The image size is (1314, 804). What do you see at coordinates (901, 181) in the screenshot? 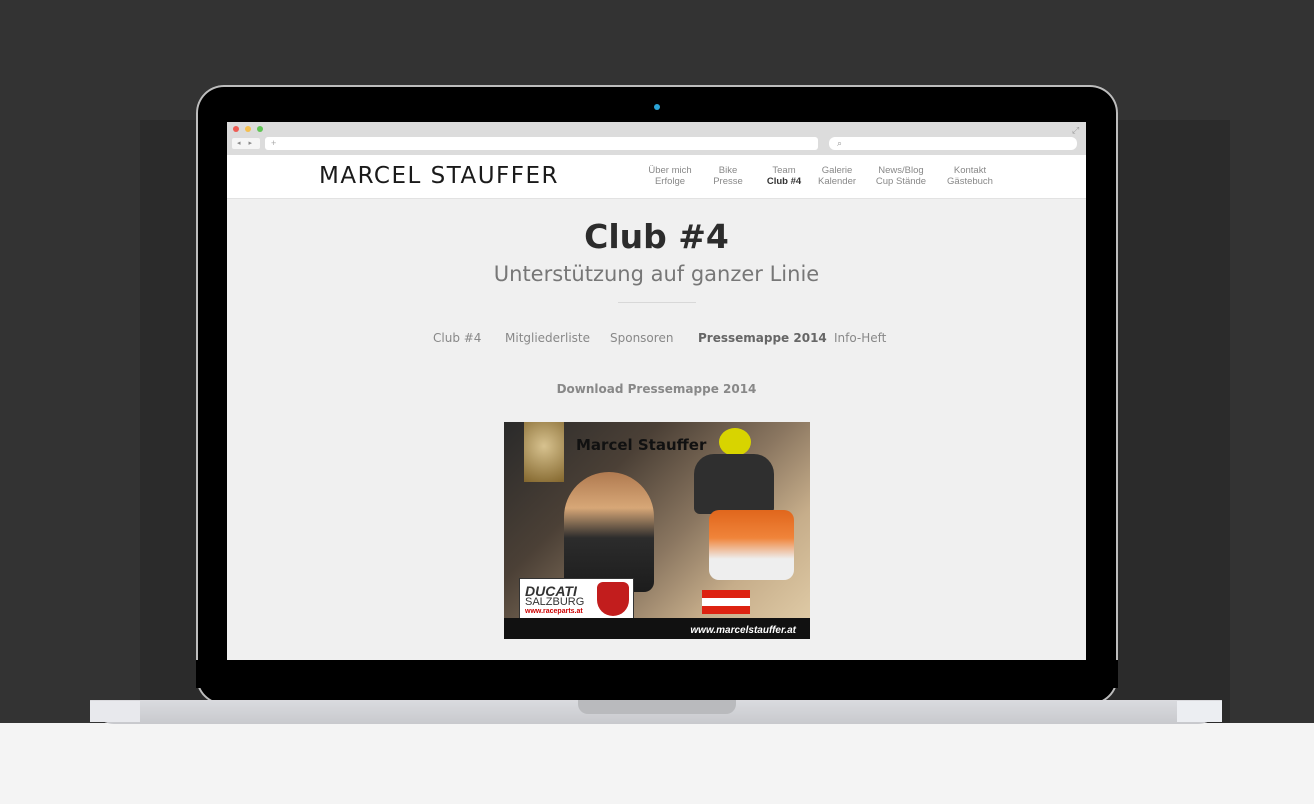
I see `nav-item-sublabel: Cup Stände` at bounding box center [901, 181].